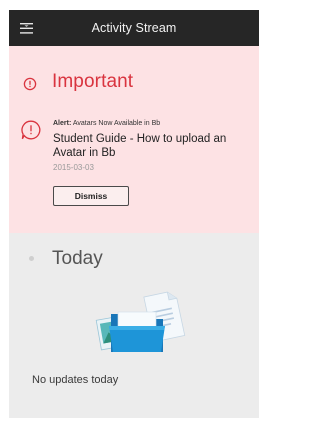 The width and height of the screenshot is (320, 428). What do you see at coordinates (30, 84) in the screenshot?
I see `exclamation-circle-icon` at bounding box center [30, 84].